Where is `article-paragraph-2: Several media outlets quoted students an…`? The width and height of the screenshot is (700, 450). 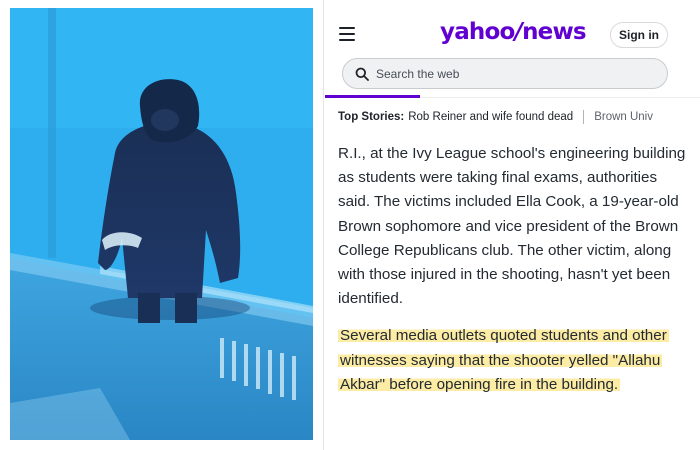
article-paragraph-2: Several media outlets quoted students an… is located at coordinates (513, 360).